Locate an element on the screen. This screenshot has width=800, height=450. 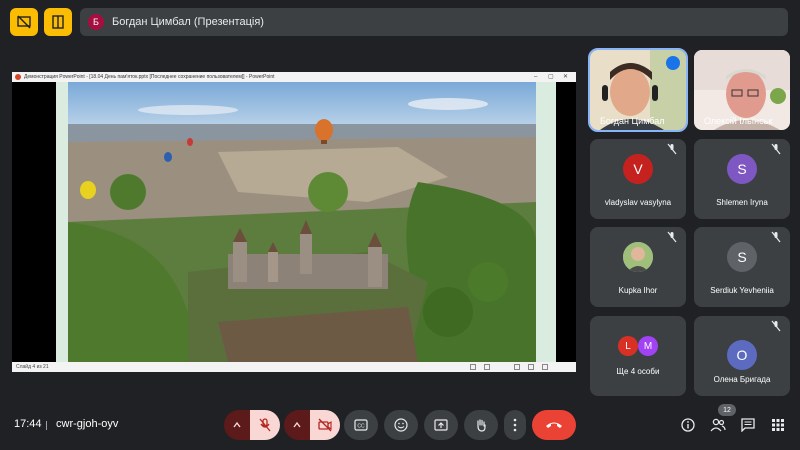
leave-call-button is located at coordinates (554, 425).